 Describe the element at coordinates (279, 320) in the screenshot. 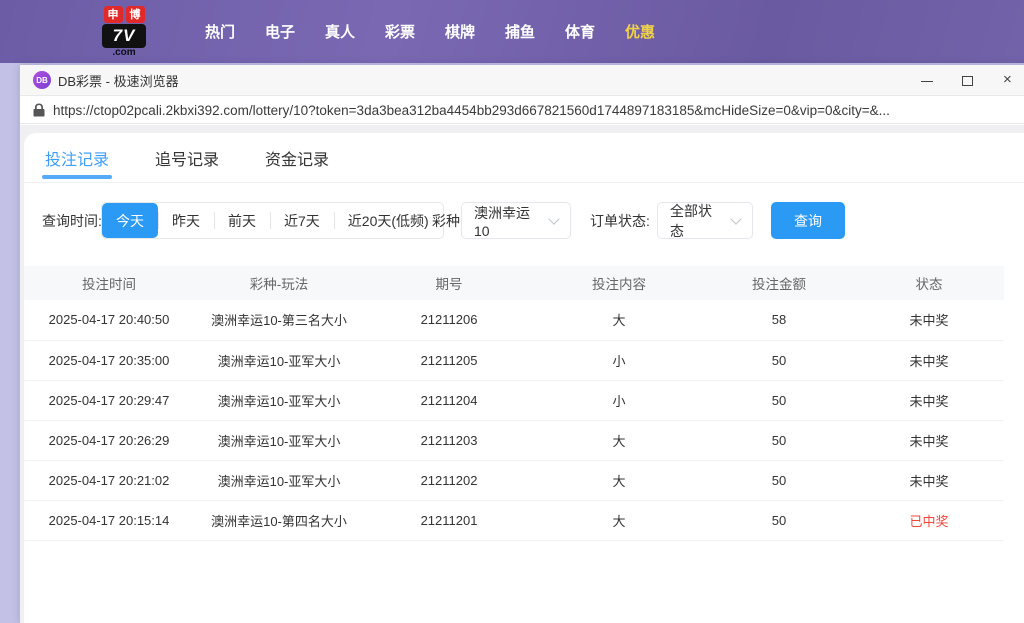

I see `cell-lottery-play: 澳洲幸运10-第三名大小` at that location.